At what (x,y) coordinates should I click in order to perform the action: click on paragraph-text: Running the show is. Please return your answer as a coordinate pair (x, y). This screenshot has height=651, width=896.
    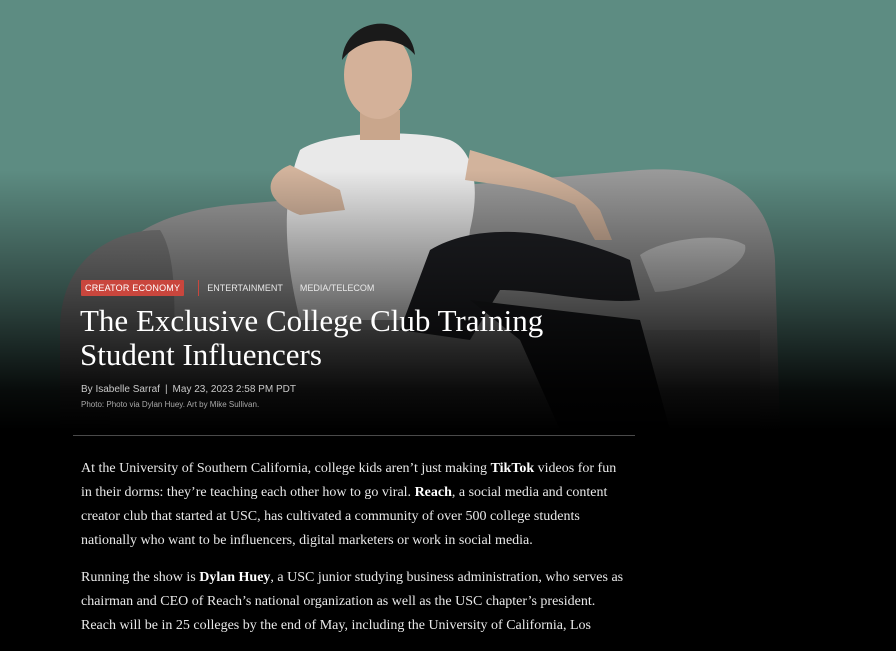
    Looking at the image, I should click on (140, 577).